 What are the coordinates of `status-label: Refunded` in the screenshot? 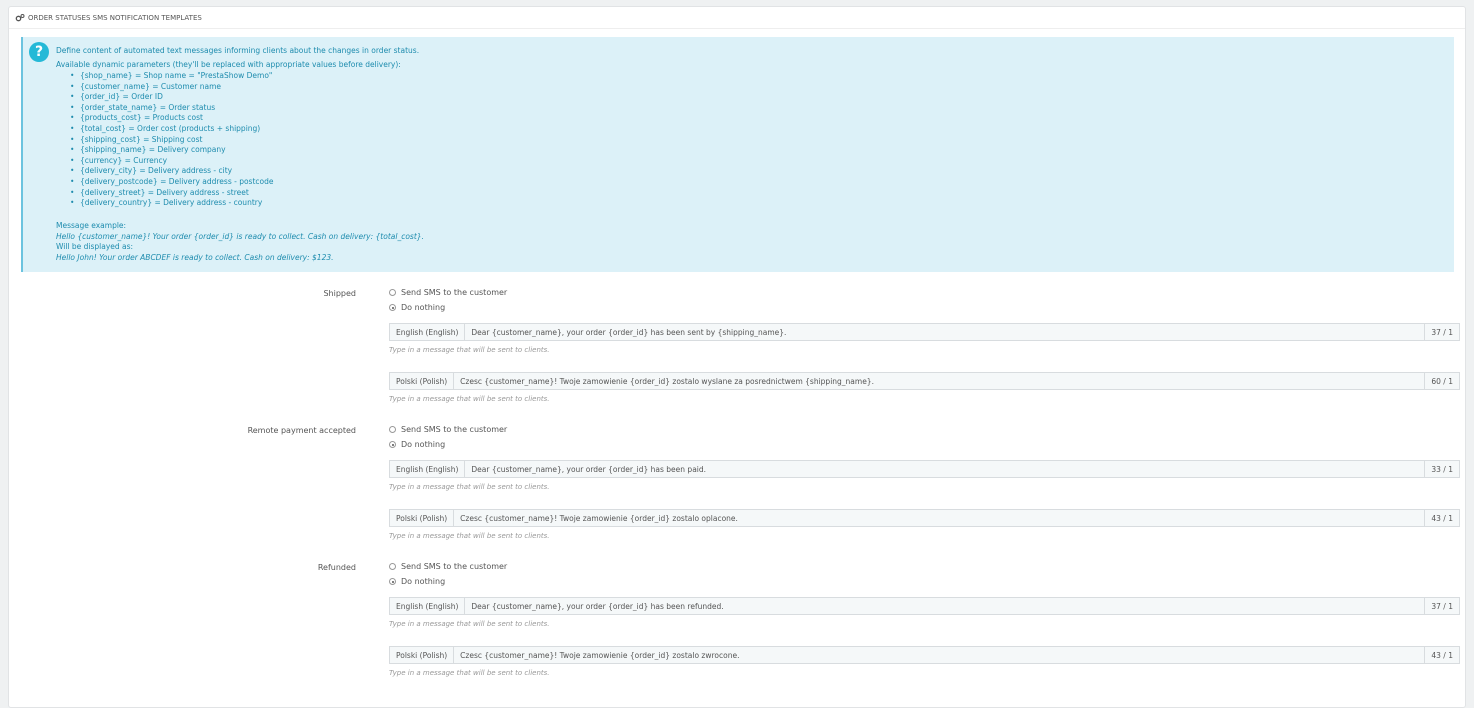 It's located at (336, 567).